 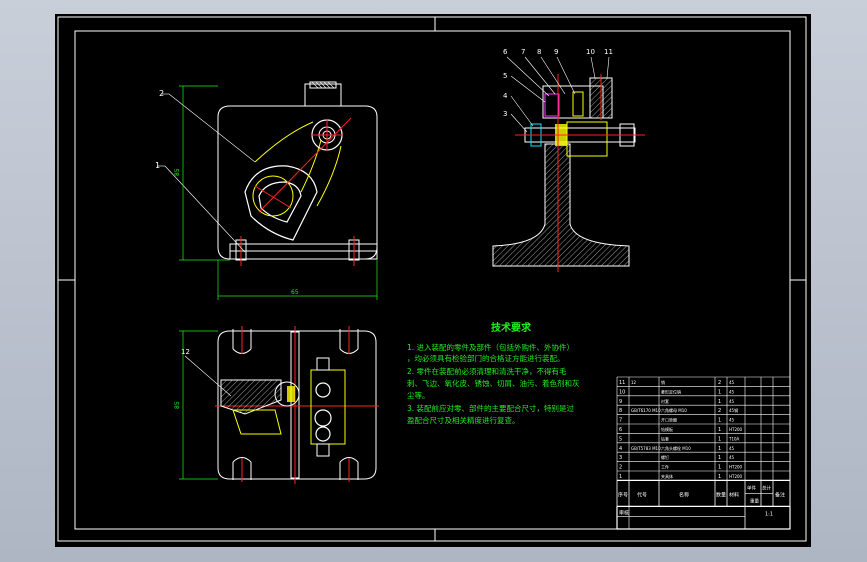 What do you see at coordinates (669, 420) in the screenshot?
I see `bom-row-name: 开口垫圈` at bounding box center [669, 420].